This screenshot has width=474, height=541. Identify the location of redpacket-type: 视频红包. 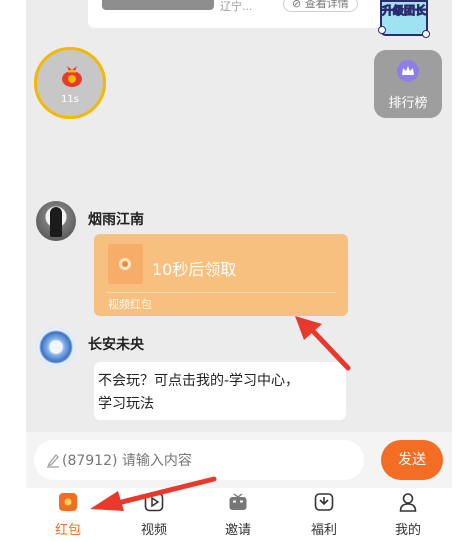
(130, 304).